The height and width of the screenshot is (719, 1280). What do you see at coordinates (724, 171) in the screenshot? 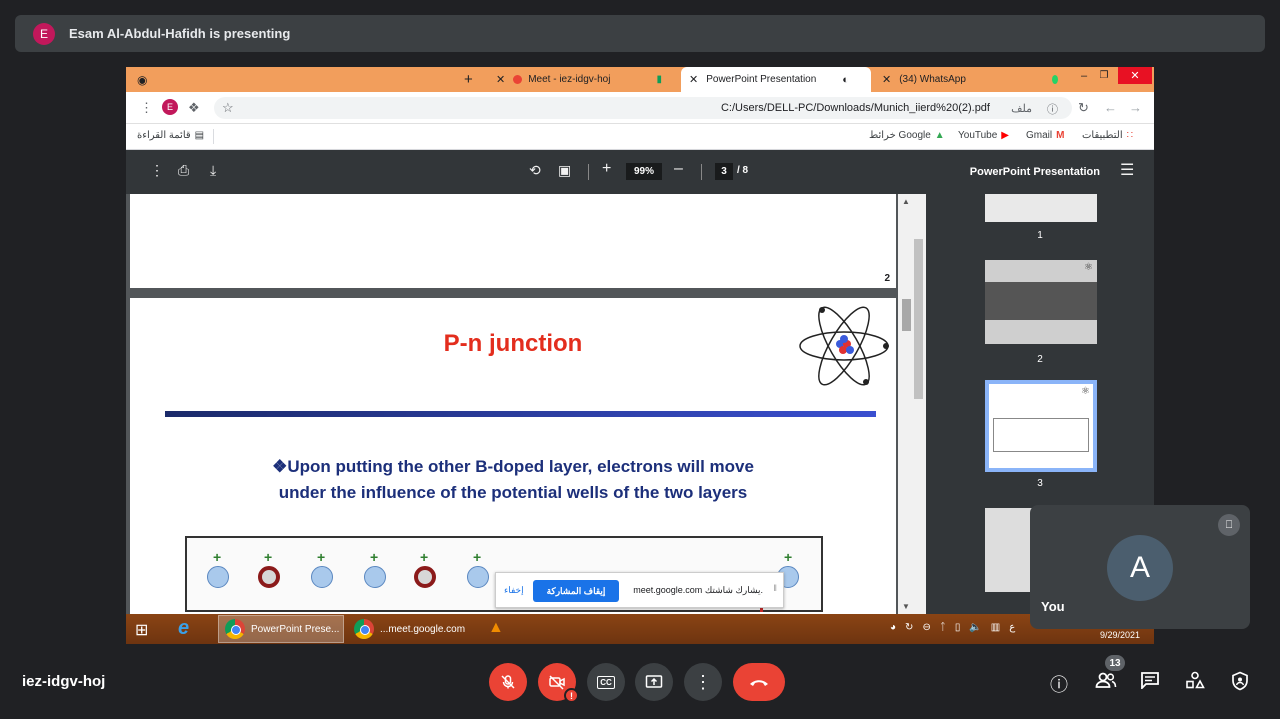
I see `page-number-input: 3` at bounding box center [724, 171].